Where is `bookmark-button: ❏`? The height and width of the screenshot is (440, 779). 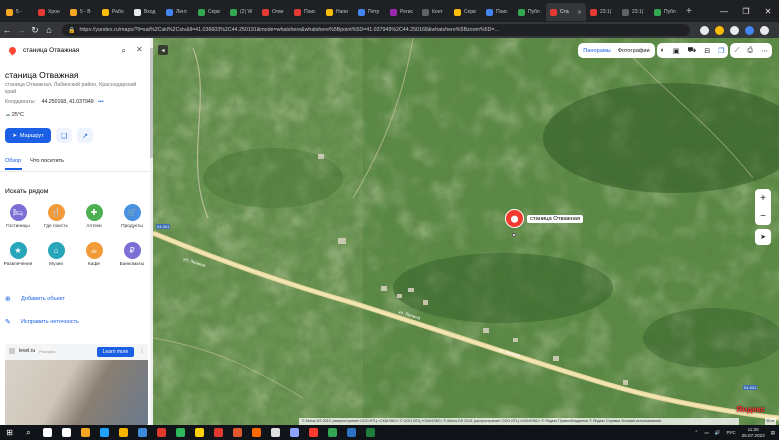
bookmark-button: ❏ is located at coordinates (64, 135).